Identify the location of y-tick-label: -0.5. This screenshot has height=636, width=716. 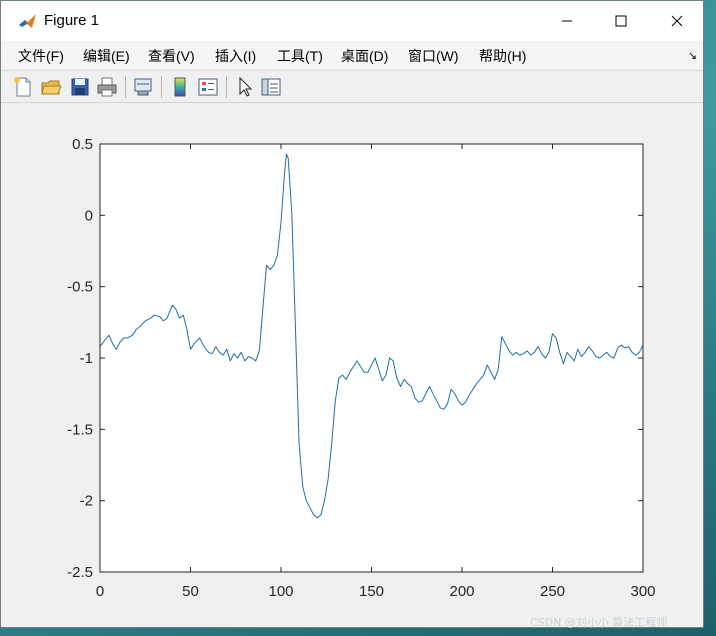
(80, 287).